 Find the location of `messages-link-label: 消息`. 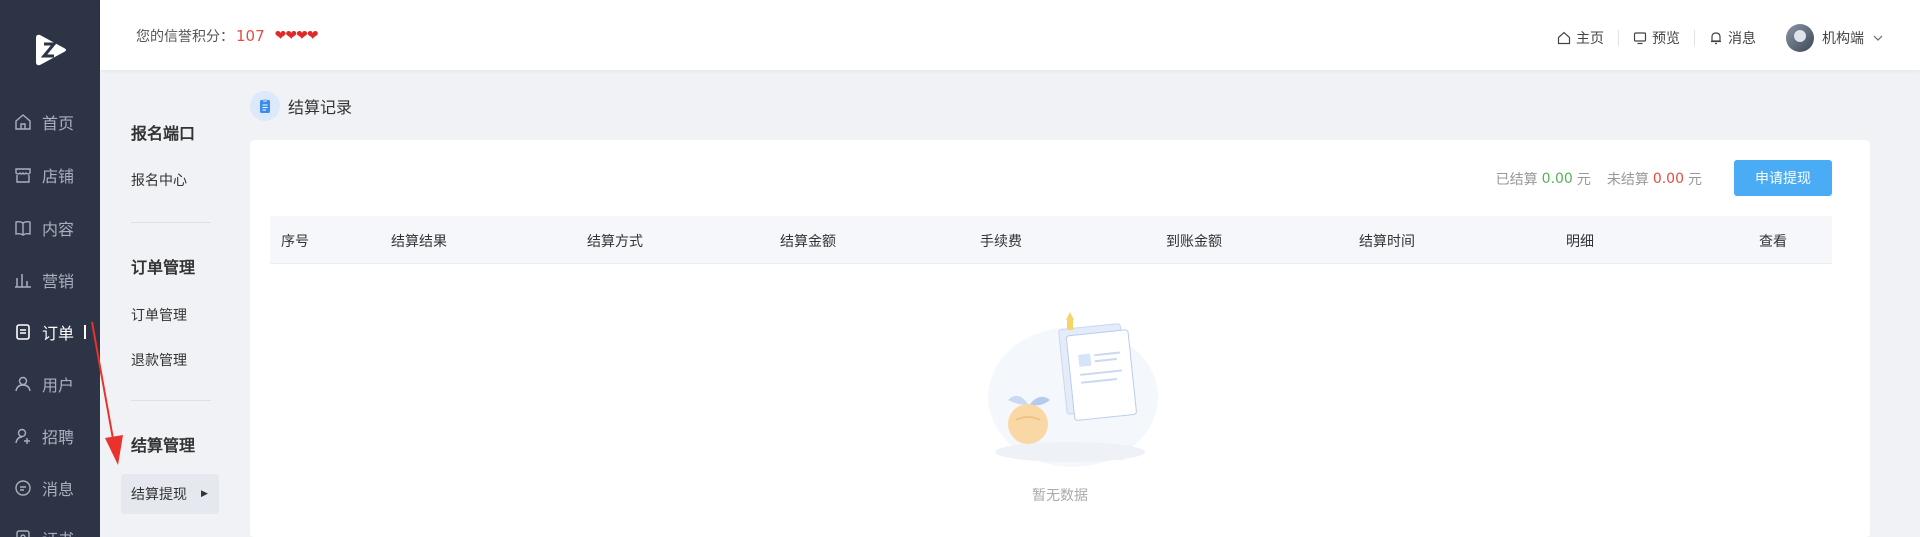

messages-link-label: 消息 is located at coordinates (1742, 39).